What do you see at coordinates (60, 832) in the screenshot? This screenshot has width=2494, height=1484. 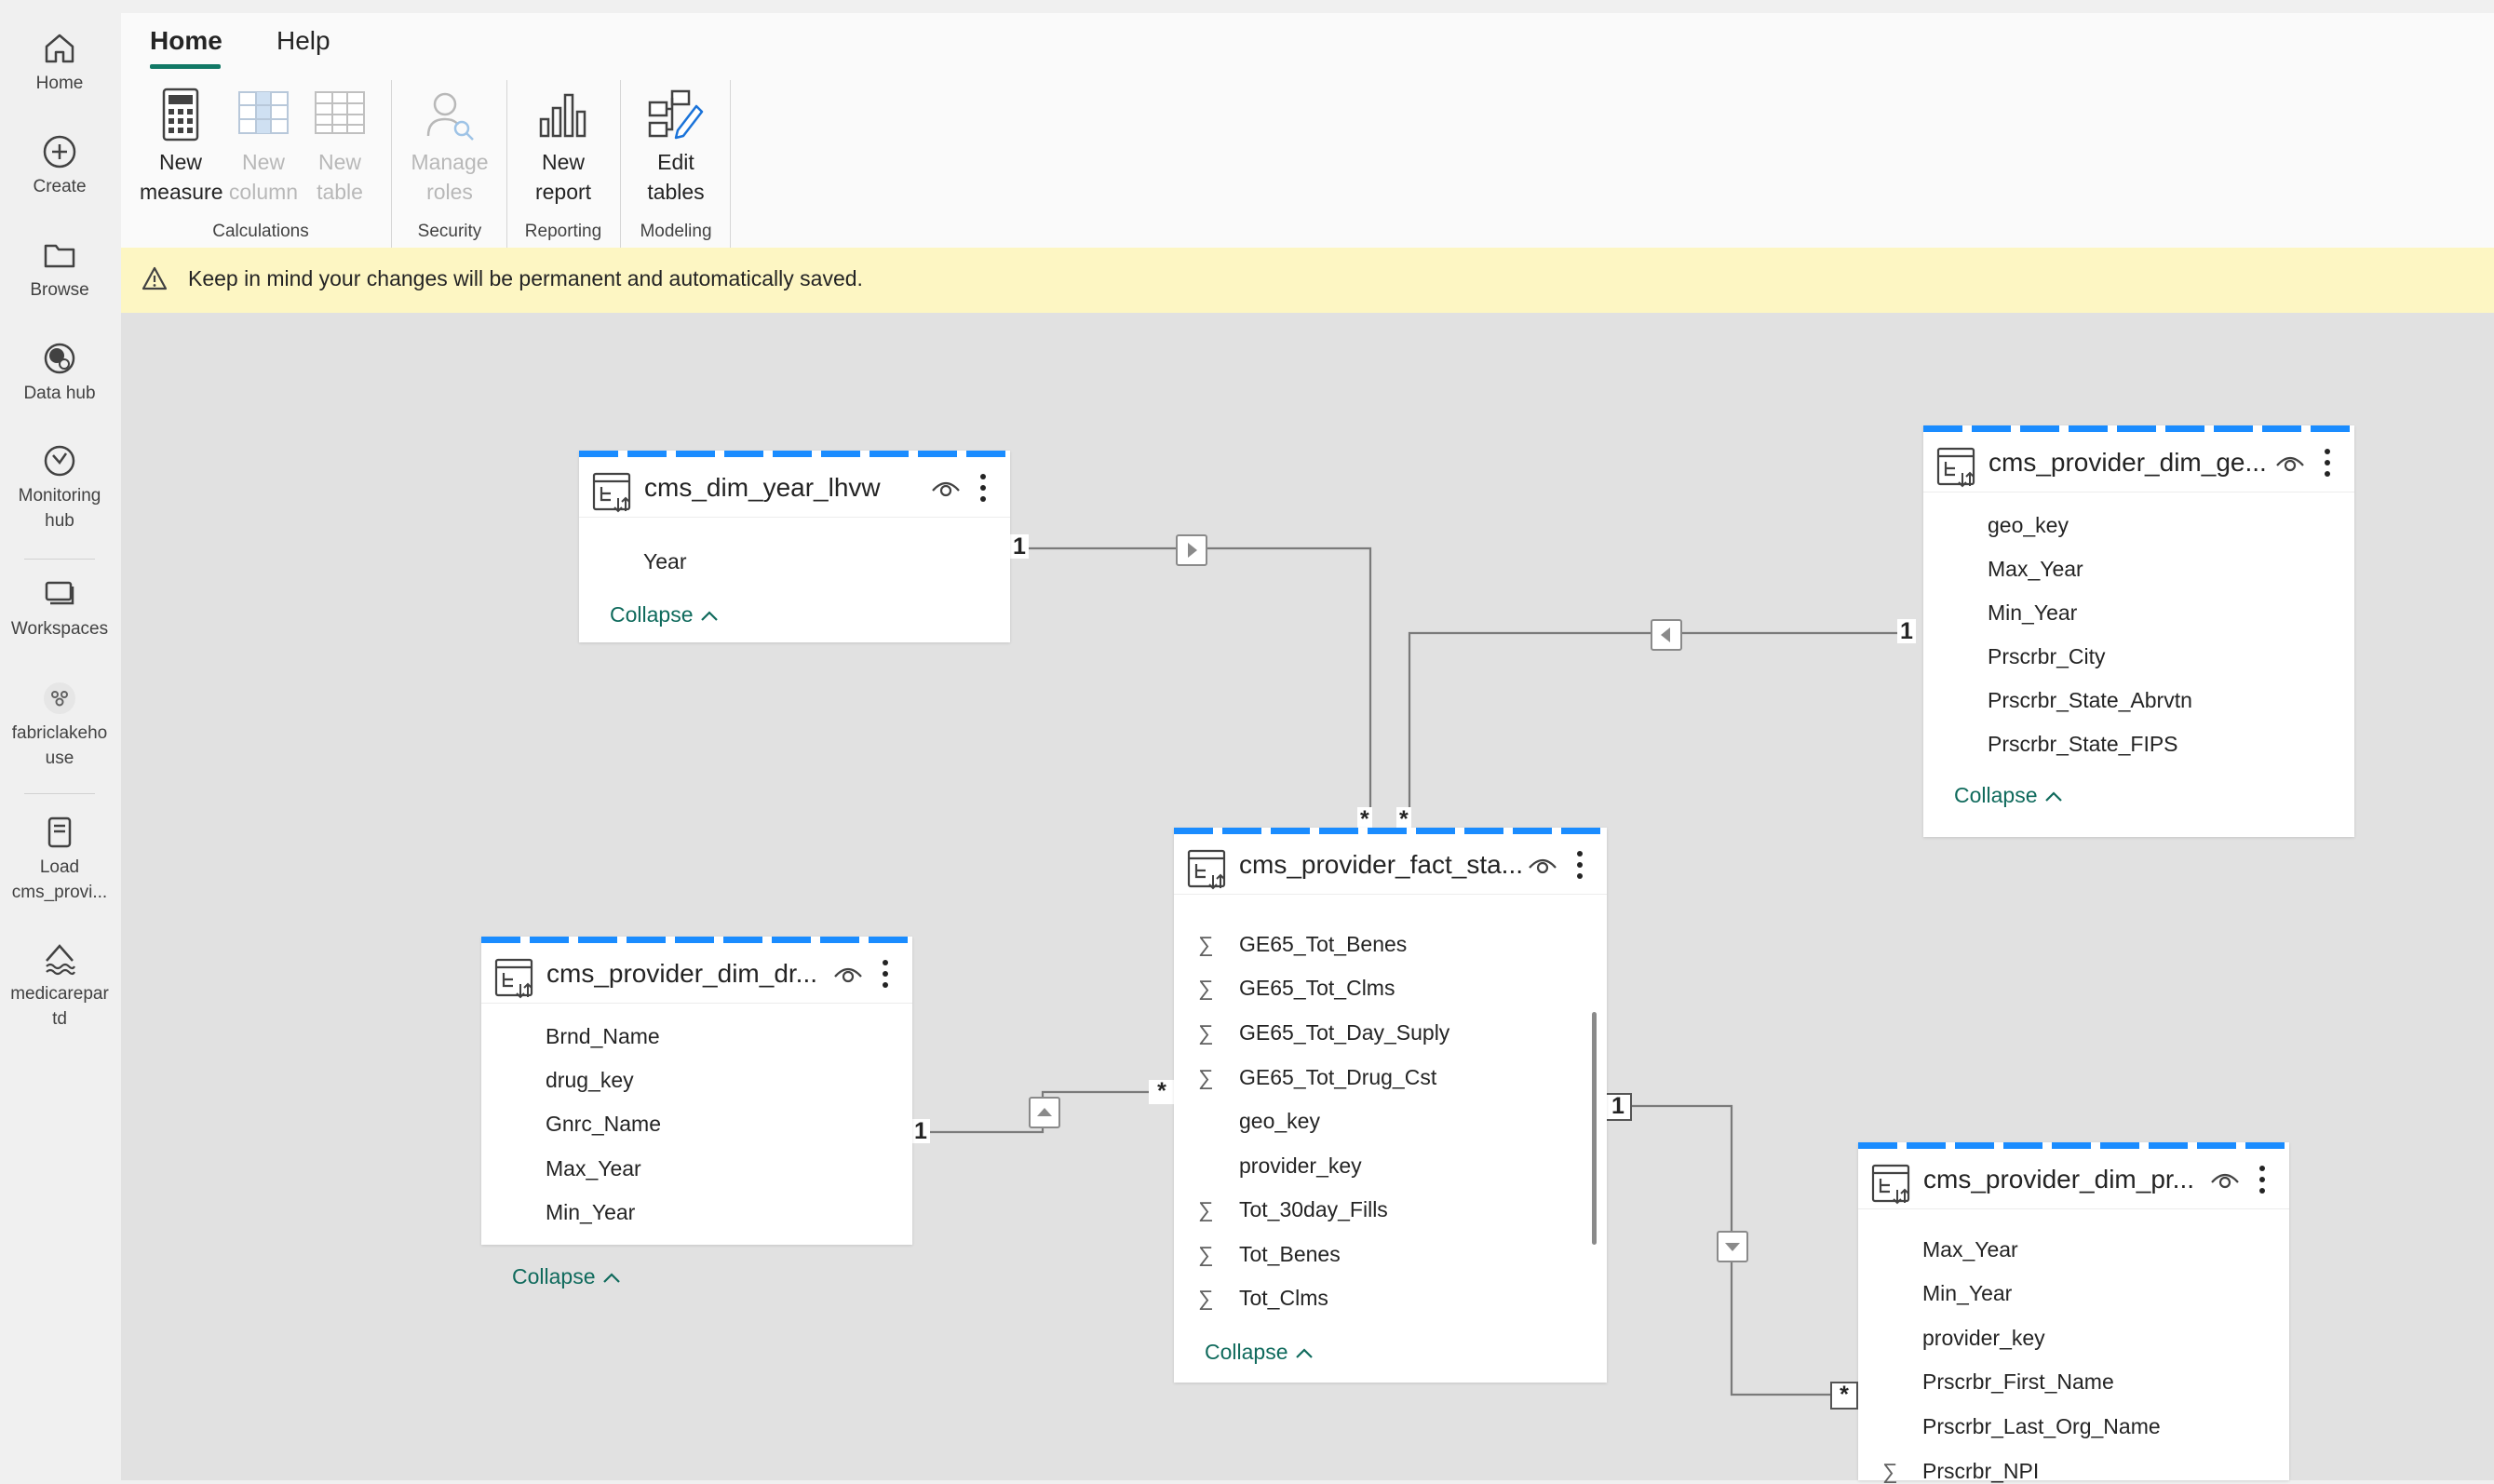 I see `notebook-icon` at bounding box center [60, 832].